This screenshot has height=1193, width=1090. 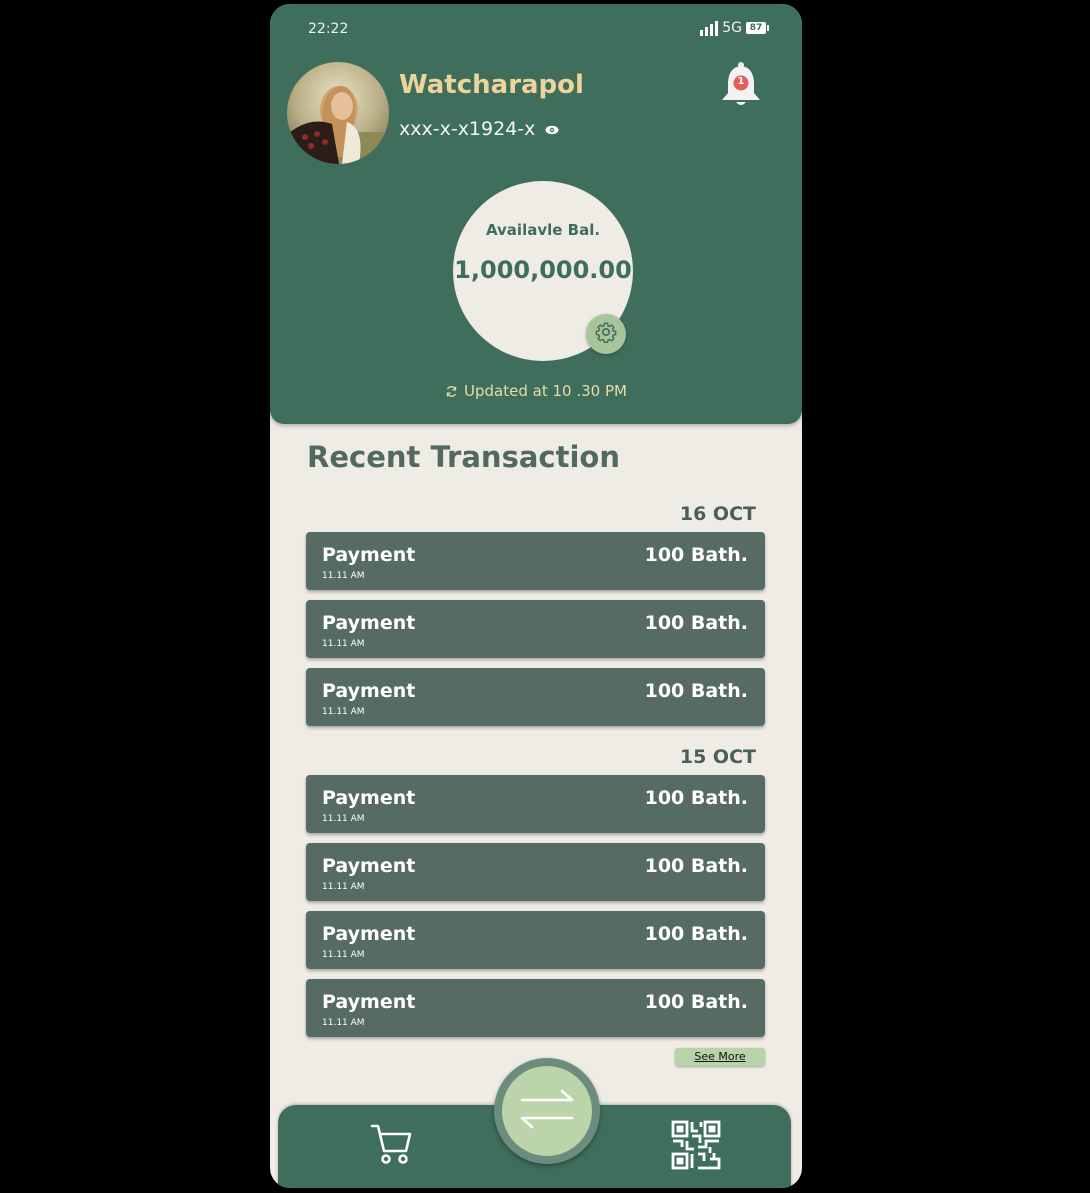 What do you see at coordinates (720, 1057) in the screenshot?
I see `see-more-button: See More` at bounding box center [720, 1057].